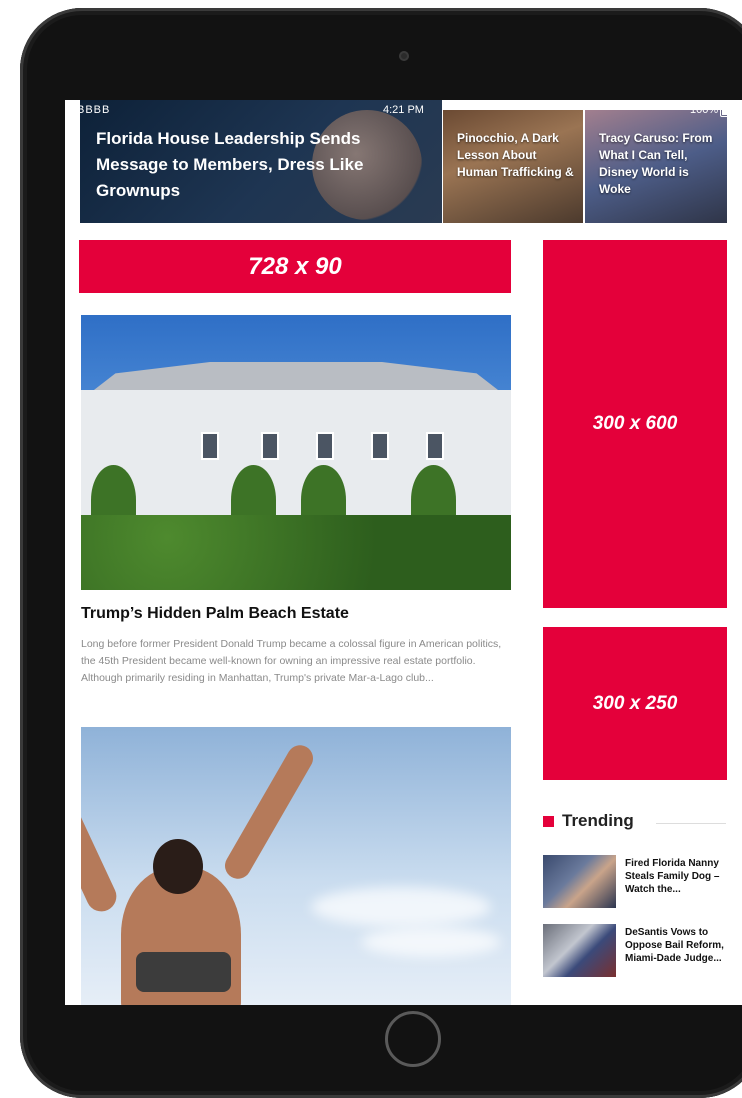 This screenshot has width=742, height=1098. Describe the element at coordinates (183, 972) in the screenshot. I see `sports-top` at that location.